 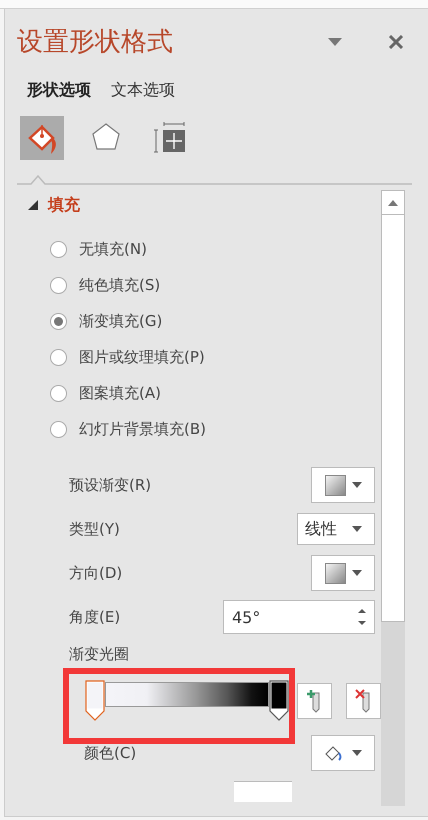 I want to click on radio-label: 纯色填充(S), so click(x=119, y=285).